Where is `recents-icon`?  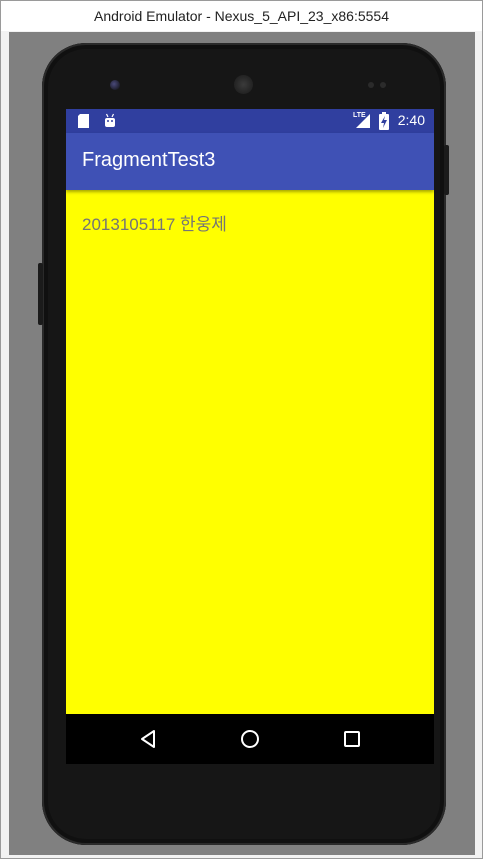
recents-icon is located at coordinates (352, 739).